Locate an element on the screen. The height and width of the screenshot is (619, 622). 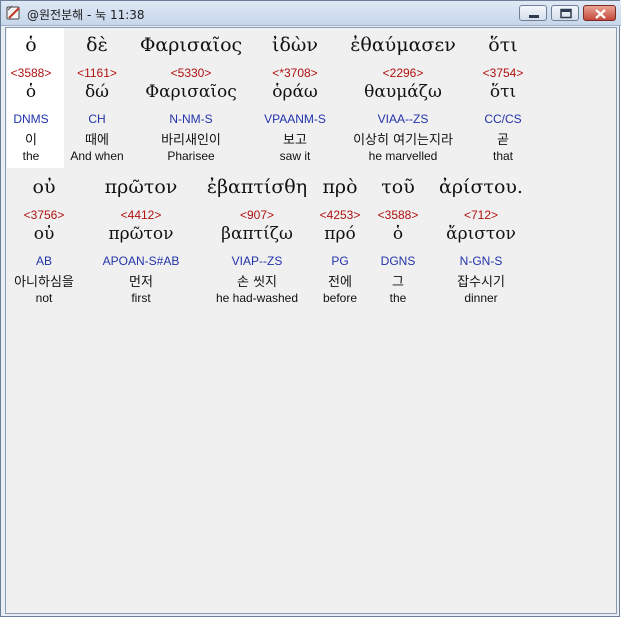
korean-gloss: 그 is located at coordinates (398, 282).